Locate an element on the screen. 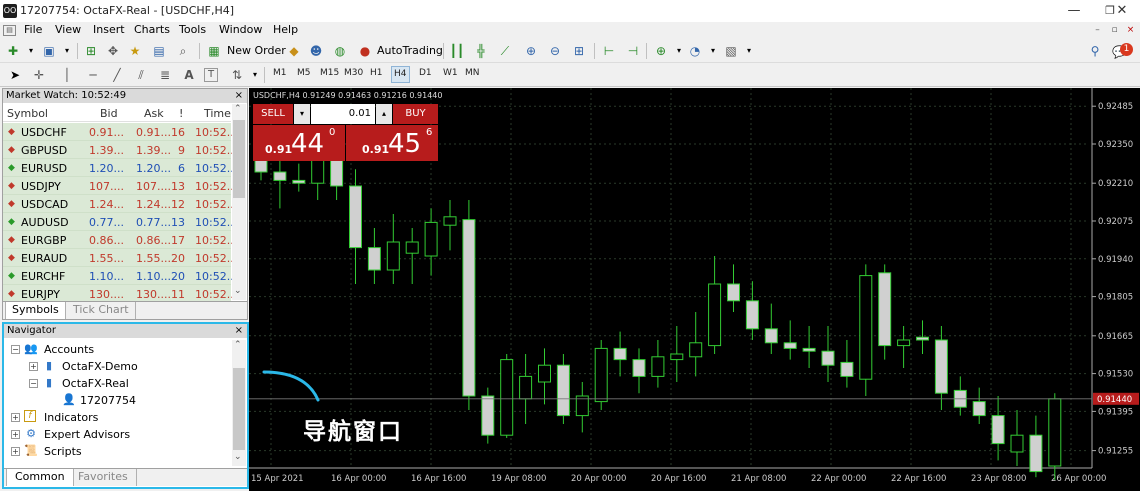 This screenshot has height=491, width=1140. crosshair-icon: ✛ is located at coordinates (39, 75).